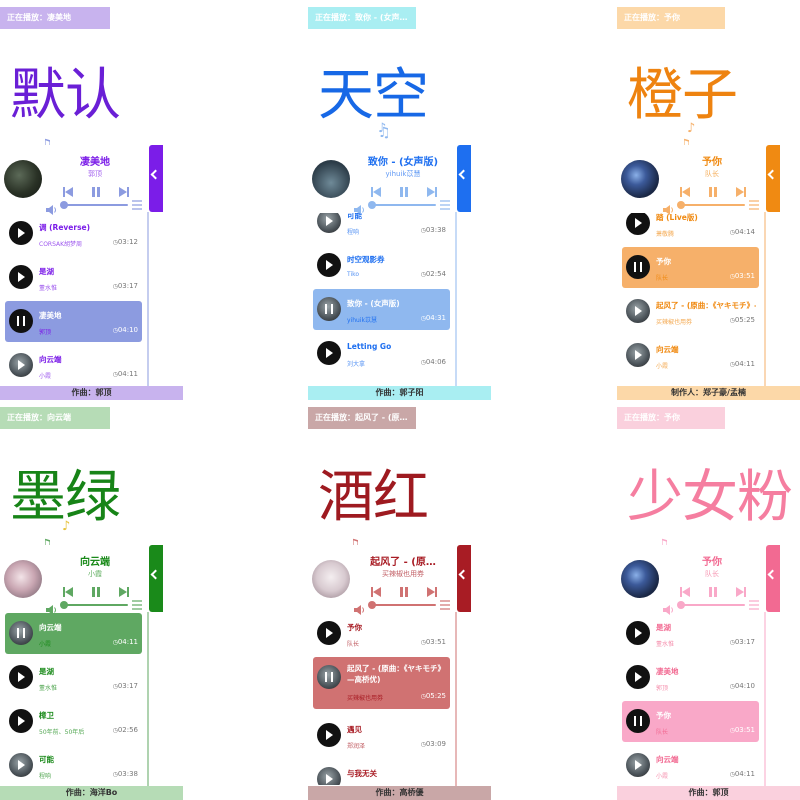  I want to click on list-item: 与我无关阿冗04:00, so click(381, 772).